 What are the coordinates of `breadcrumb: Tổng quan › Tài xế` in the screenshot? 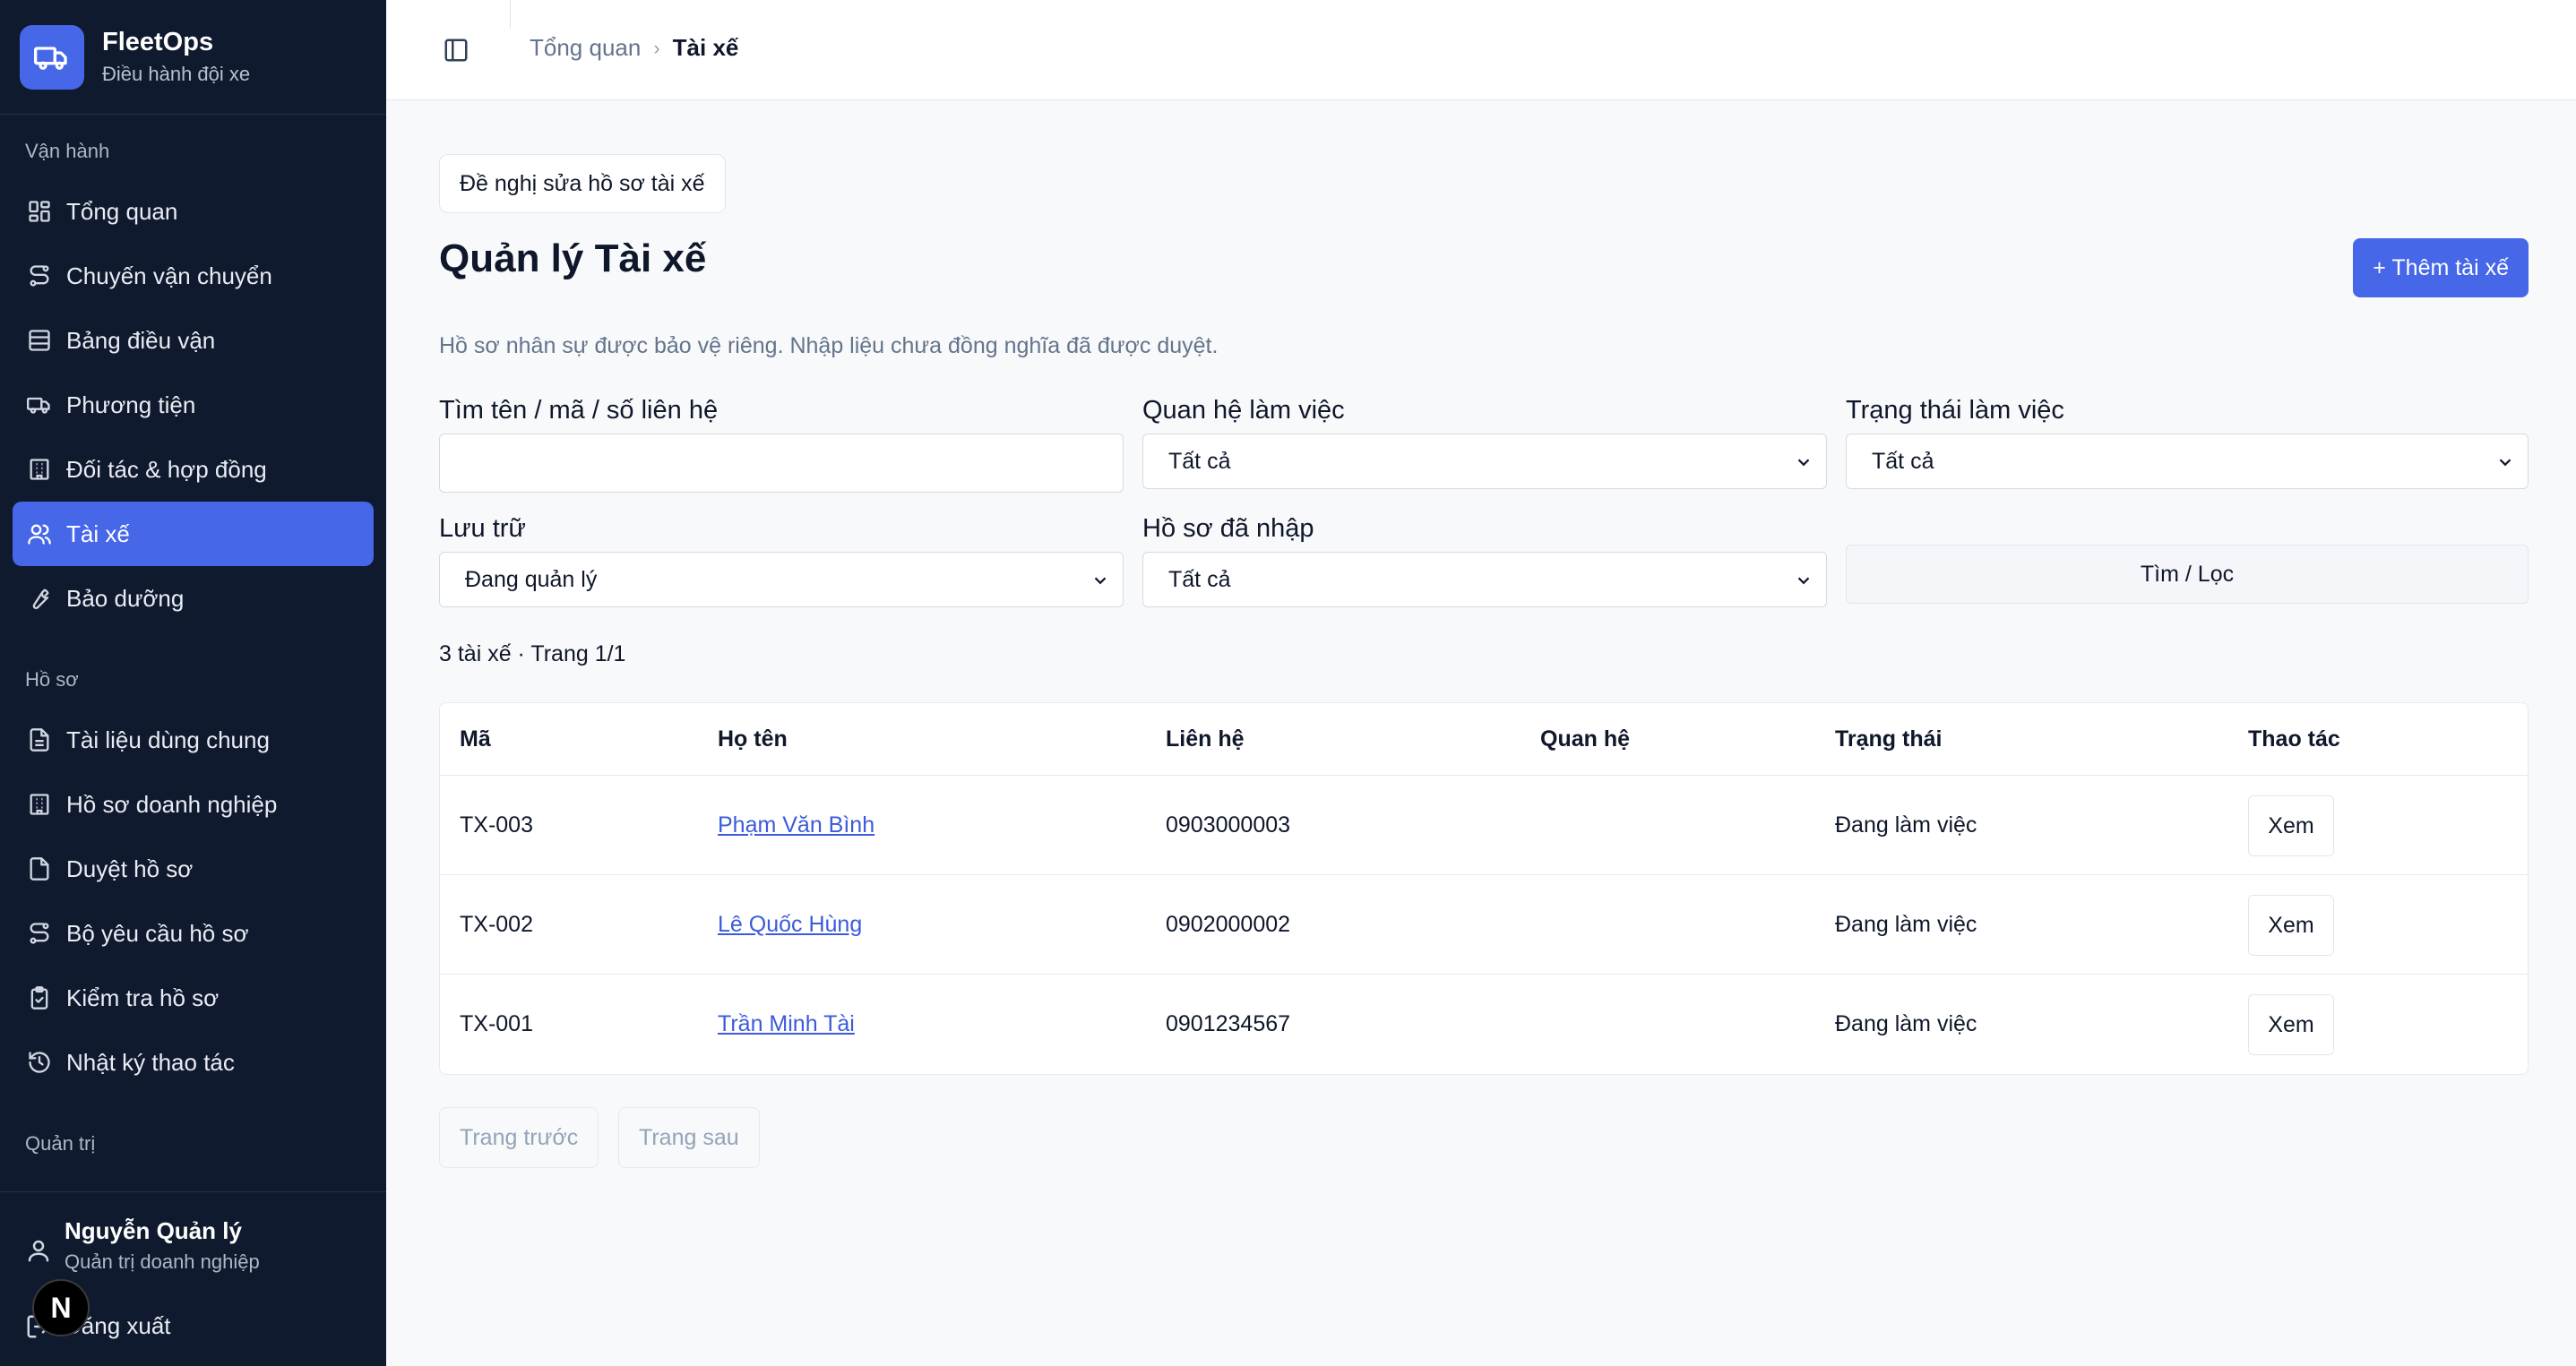 It's located at (634, 48).